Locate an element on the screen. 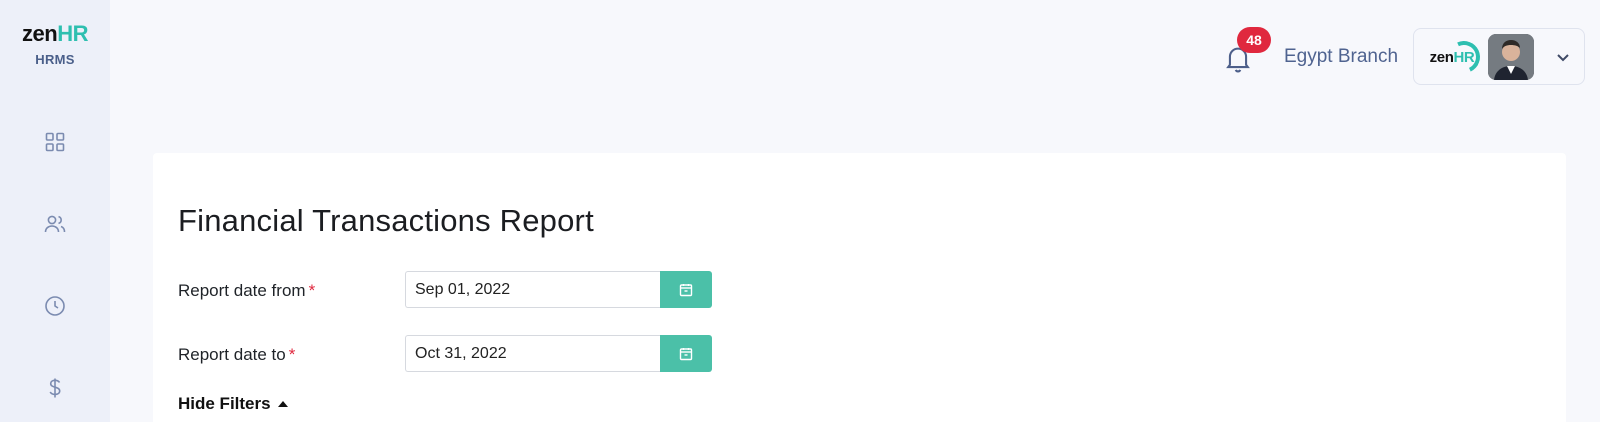 Image resolution: width=1600 pixels, height=422 pixels. report-date-to-label: Report date to * is located at coordinates (236, 355).